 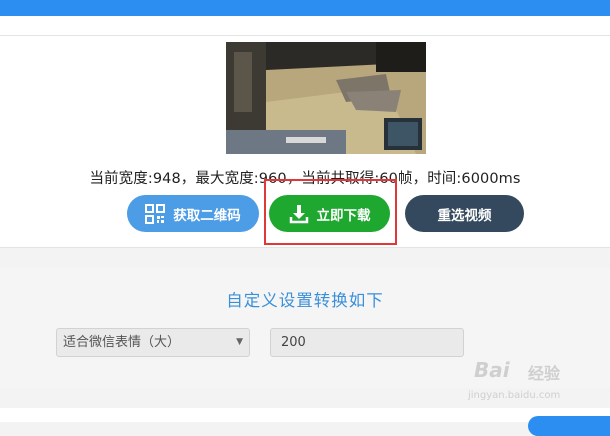 What do you see at coordinates (492, 370) in the screenshot?
I see `watermark-logo: Bai` at bounding box center [492, 370].